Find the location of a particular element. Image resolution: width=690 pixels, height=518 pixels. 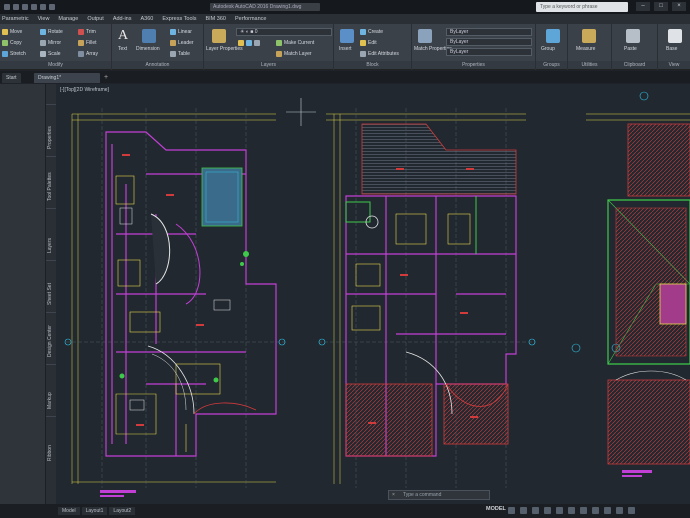

group-icon is located at coordinates (553, 36).